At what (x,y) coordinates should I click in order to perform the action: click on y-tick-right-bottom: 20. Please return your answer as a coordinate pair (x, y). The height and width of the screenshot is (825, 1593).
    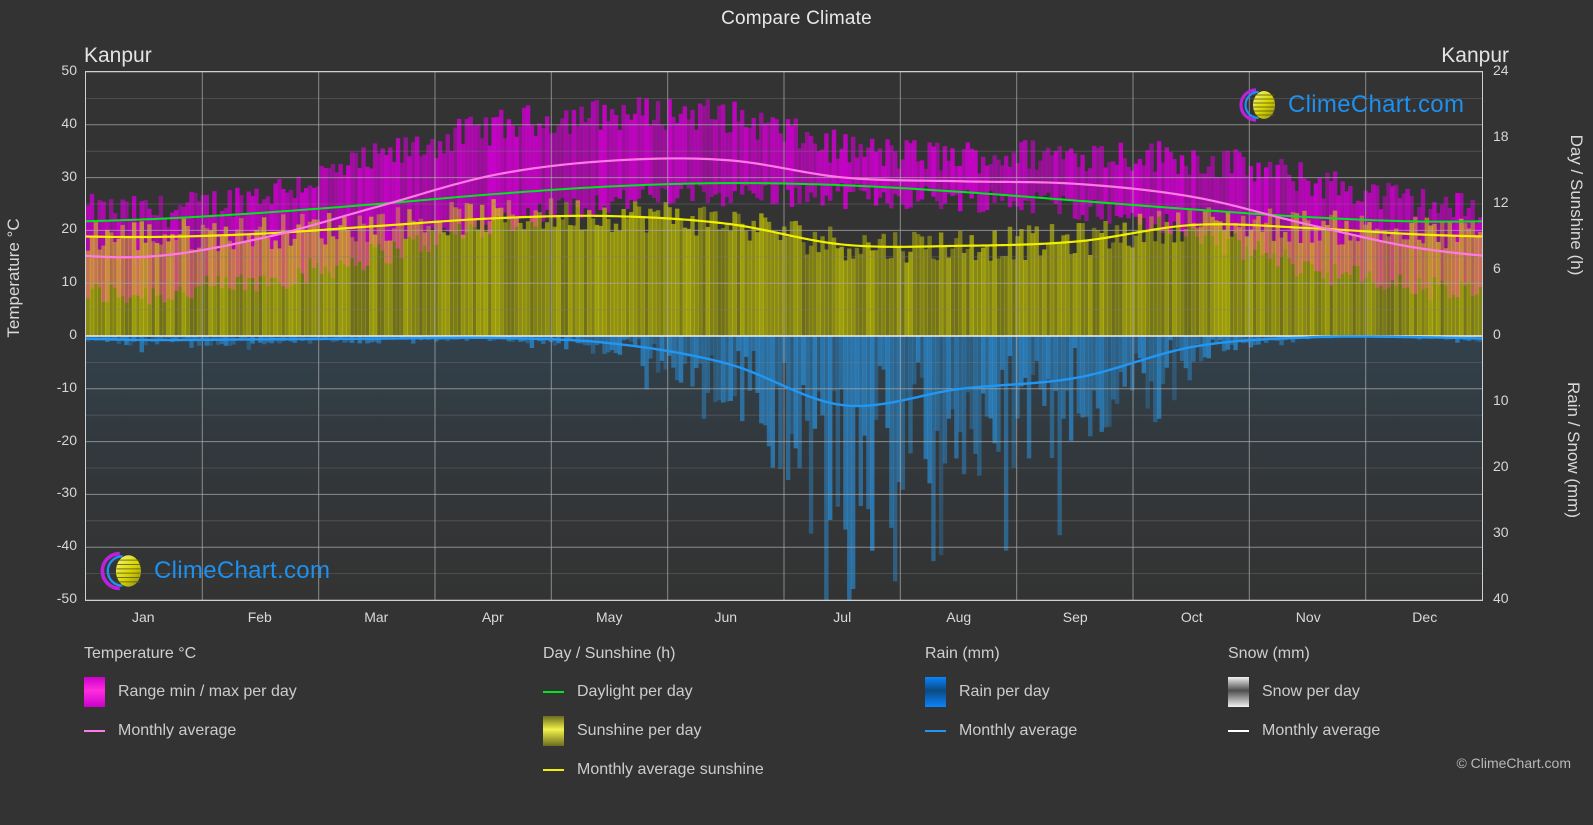
    Looking at the image, I should click on (1501, 466).